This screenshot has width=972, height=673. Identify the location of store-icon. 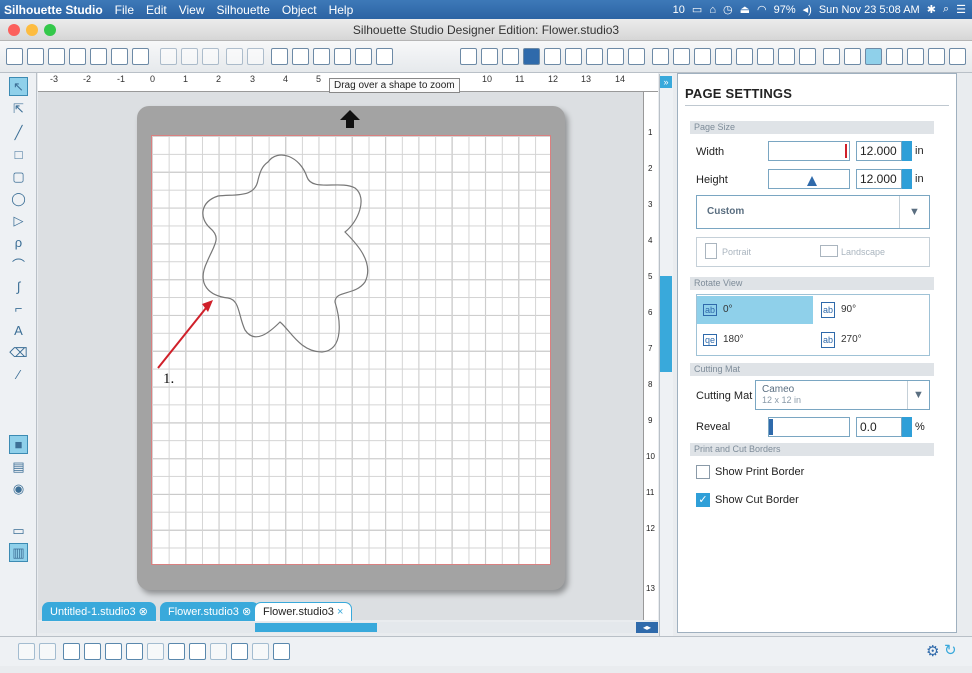
(957, 56).